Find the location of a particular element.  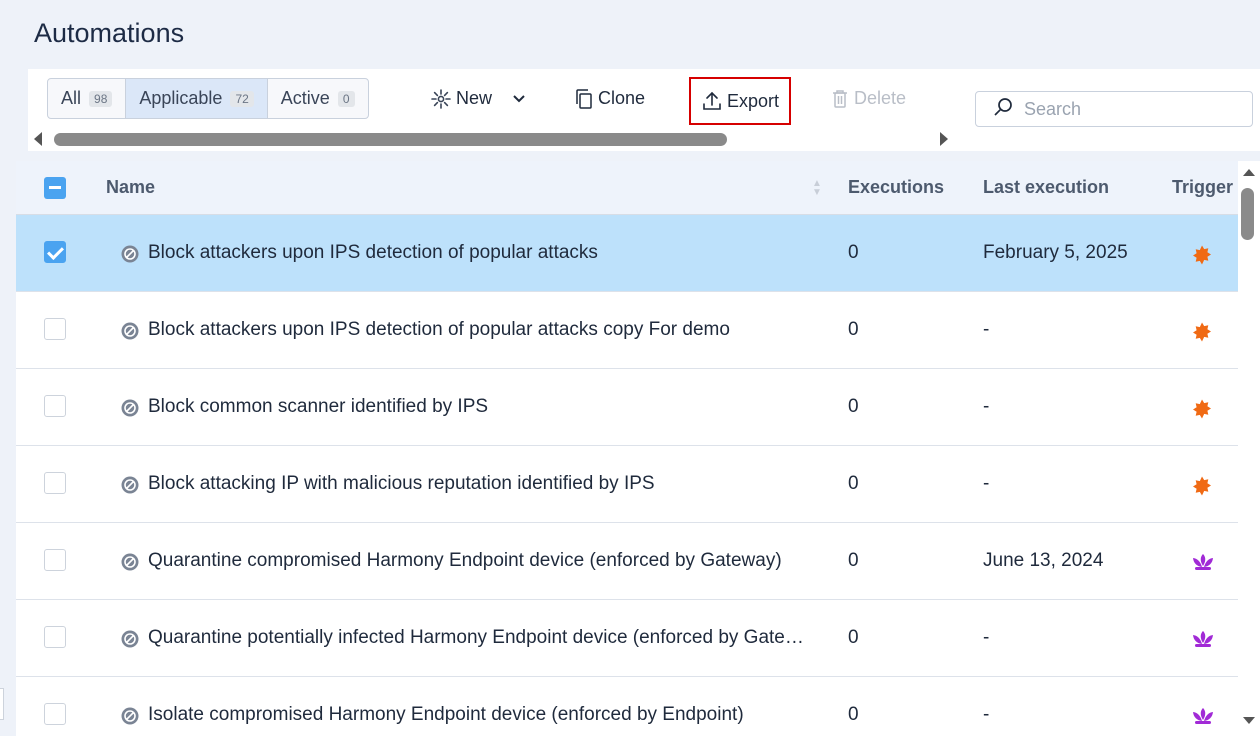

horizontal-scrollbar-thumb is located at coordinates (390, 139).